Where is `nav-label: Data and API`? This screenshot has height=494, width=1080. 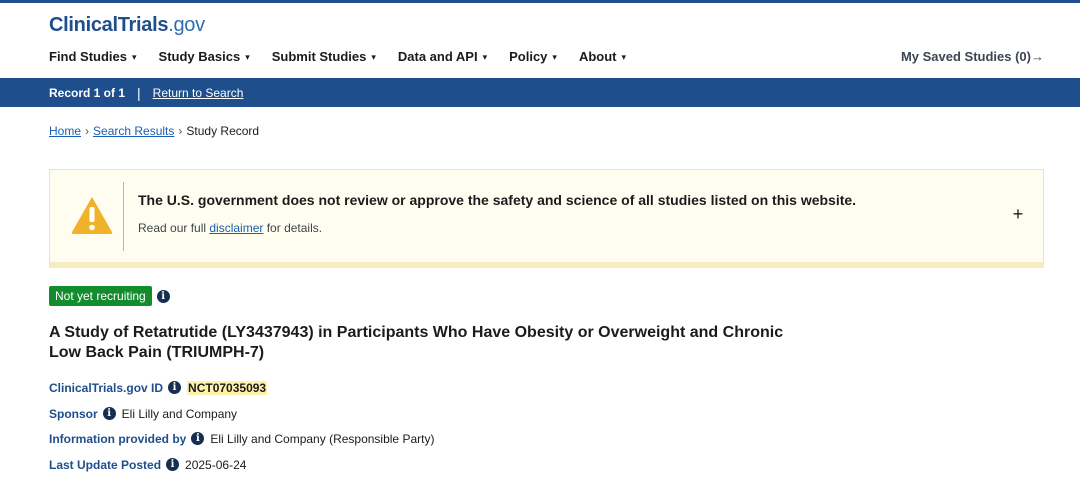 nav-label: Data and API is located at coordinates (437, 56).